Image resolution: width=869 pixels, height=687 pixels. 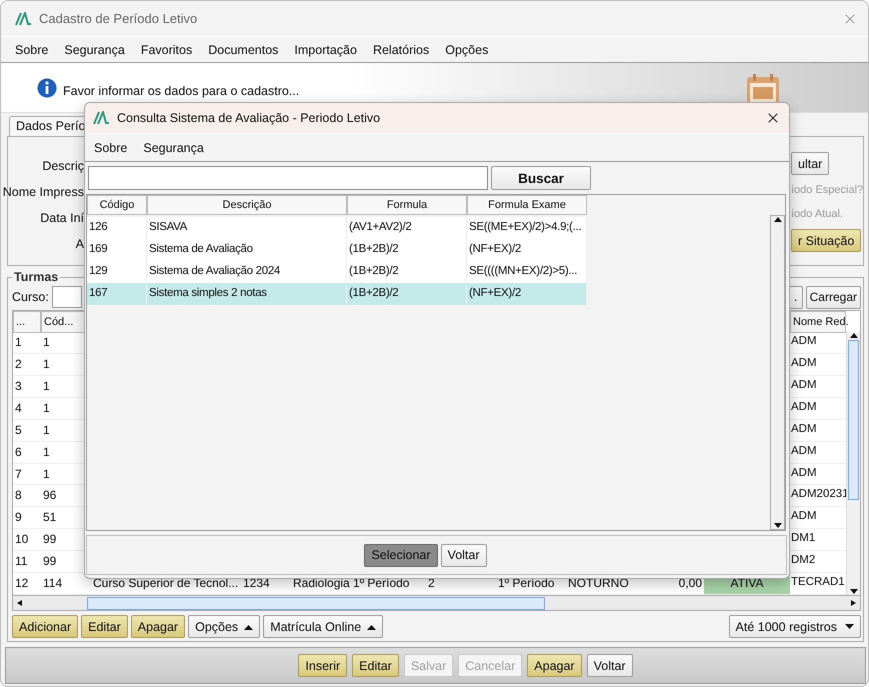 What do you see at coordinates (375, 665) in the screenshot?
I see `footer-button: Editar` at bounding box center [375, 665].